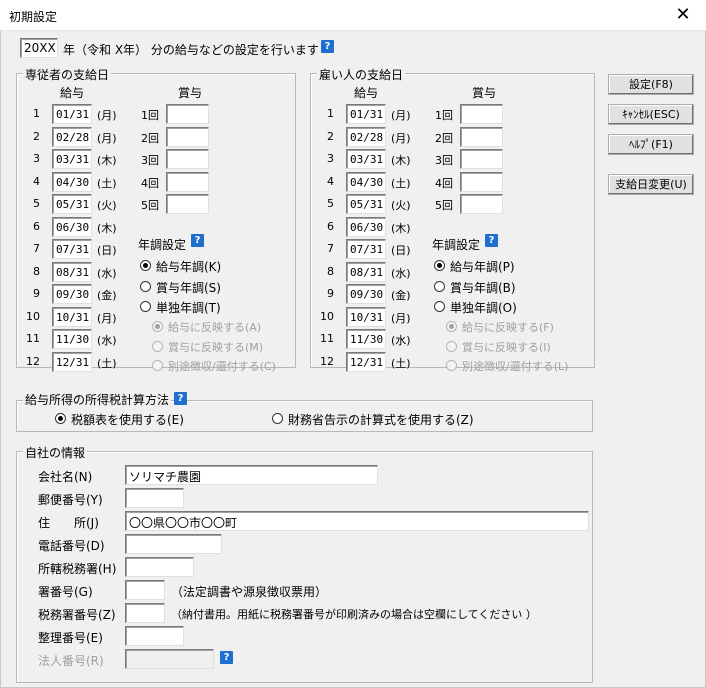  Describe the element at coordinates (651, 184) in the screenshot. I see `payday-change-button: 支給日変更(U)` at that location.